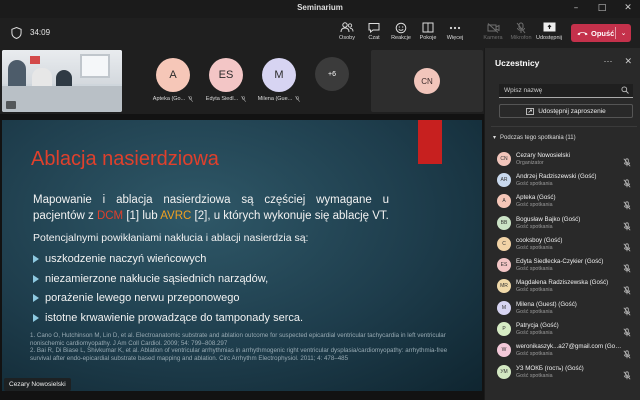  Describe the element at coordinates (40, 32) in the screenshot. I see `meeting-timer: 34:09` at that location.